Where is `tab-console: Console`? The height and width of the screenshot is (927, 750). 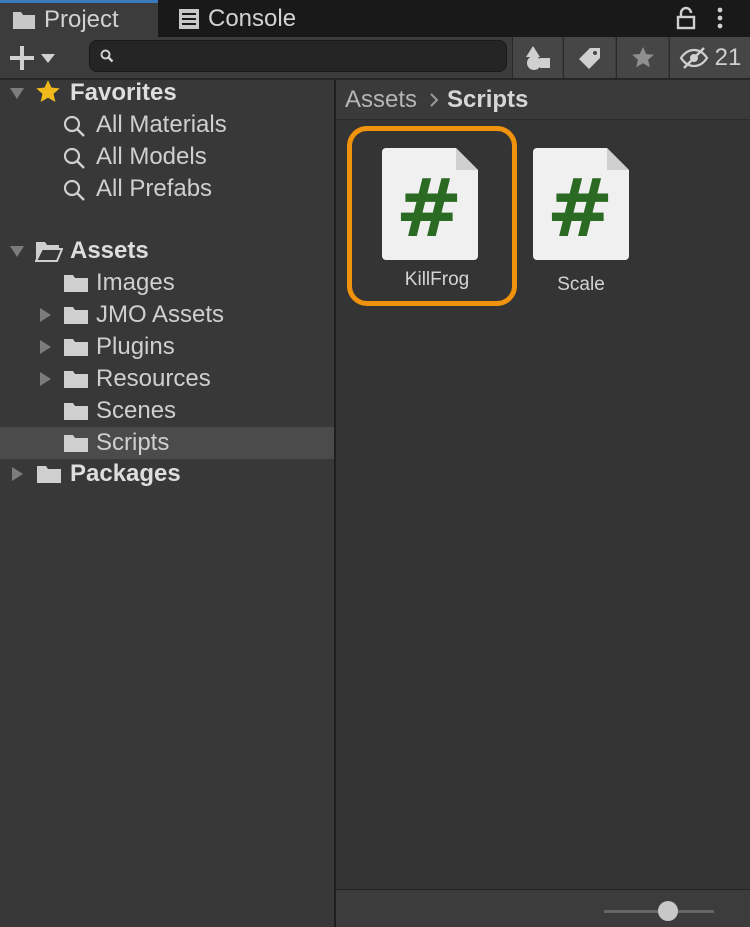
tab-console: Console is located at coordinates (247, 18).